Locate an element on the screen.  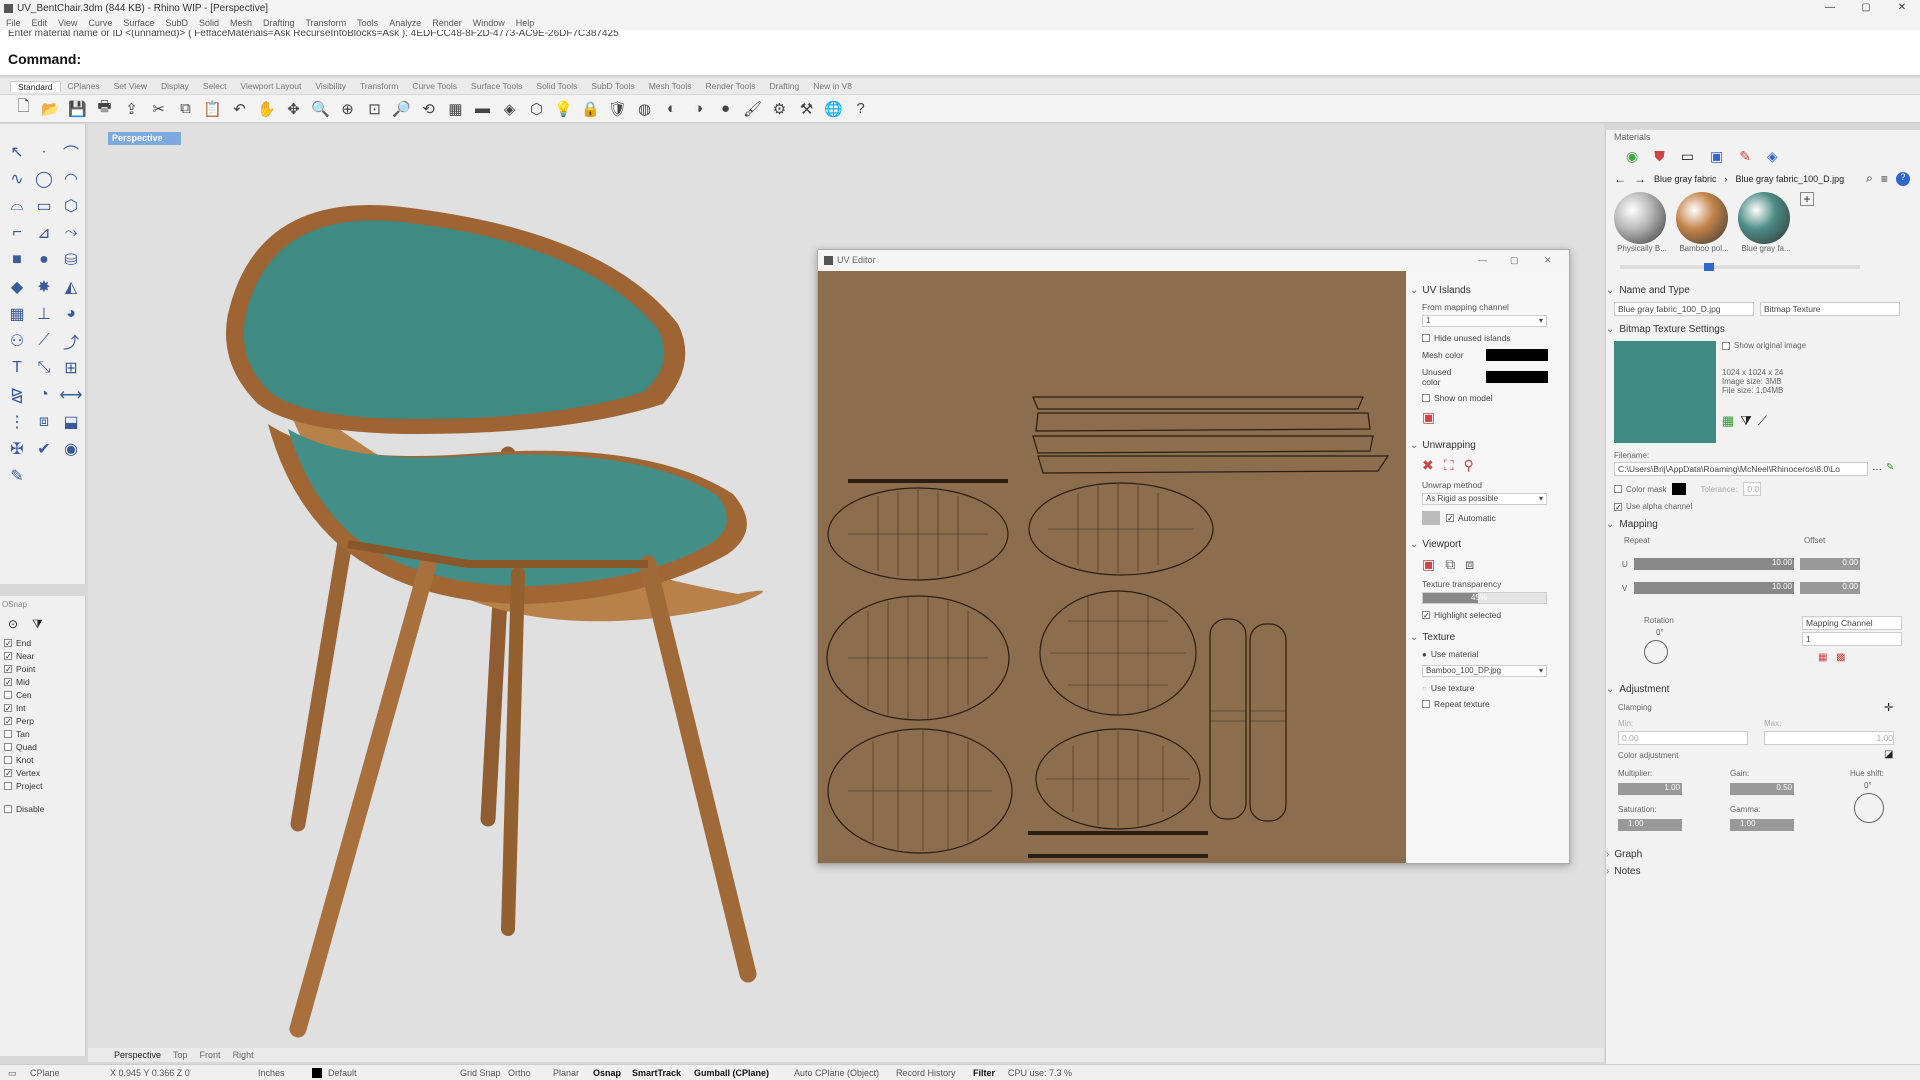
point-icon: · is located at coordinates (44, 151).